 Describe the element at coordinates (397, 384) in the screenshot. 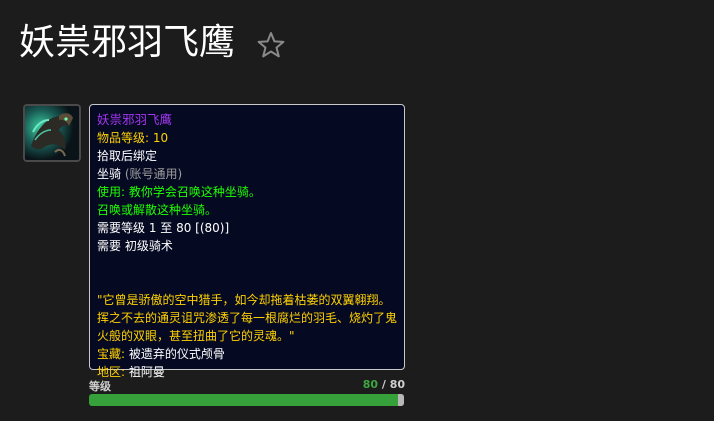

I see `level-max: 80` at that location.